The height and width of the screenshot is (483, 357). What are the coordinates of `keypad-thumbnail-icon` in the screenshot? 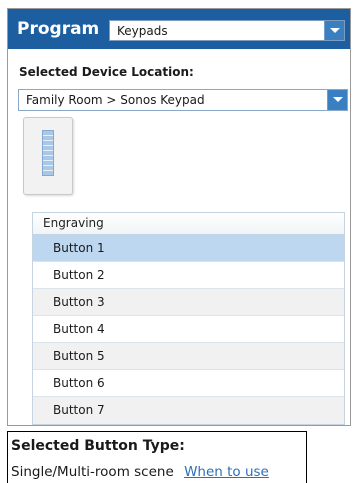 It's located at (48, 156).